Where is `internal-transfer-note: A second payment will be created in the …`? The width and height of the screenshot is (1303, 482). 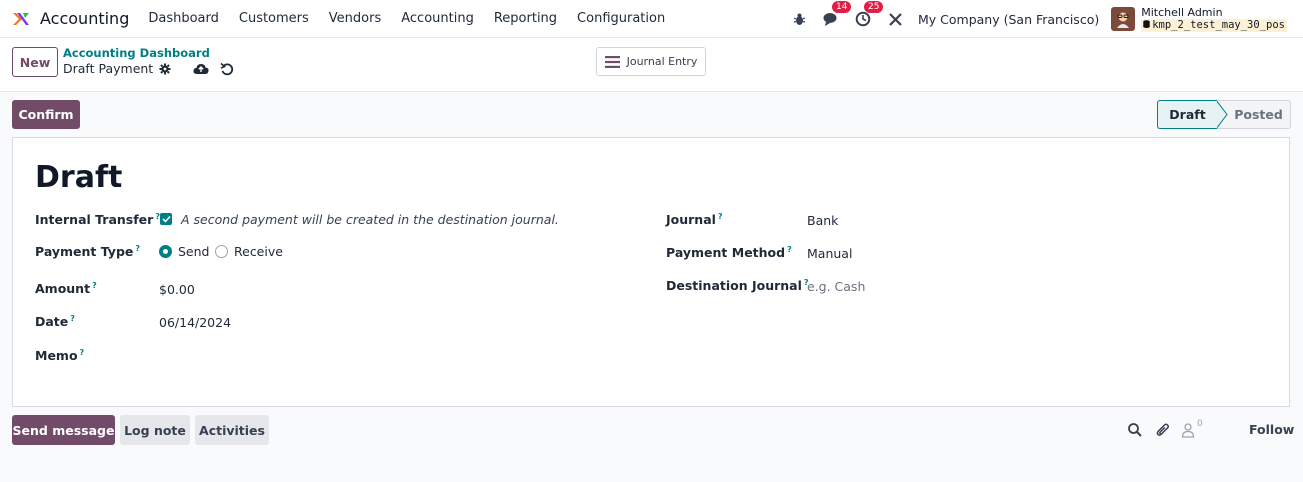
internal-transfer-note: A second payment will be created in the … is located at coordinates (370, 219).